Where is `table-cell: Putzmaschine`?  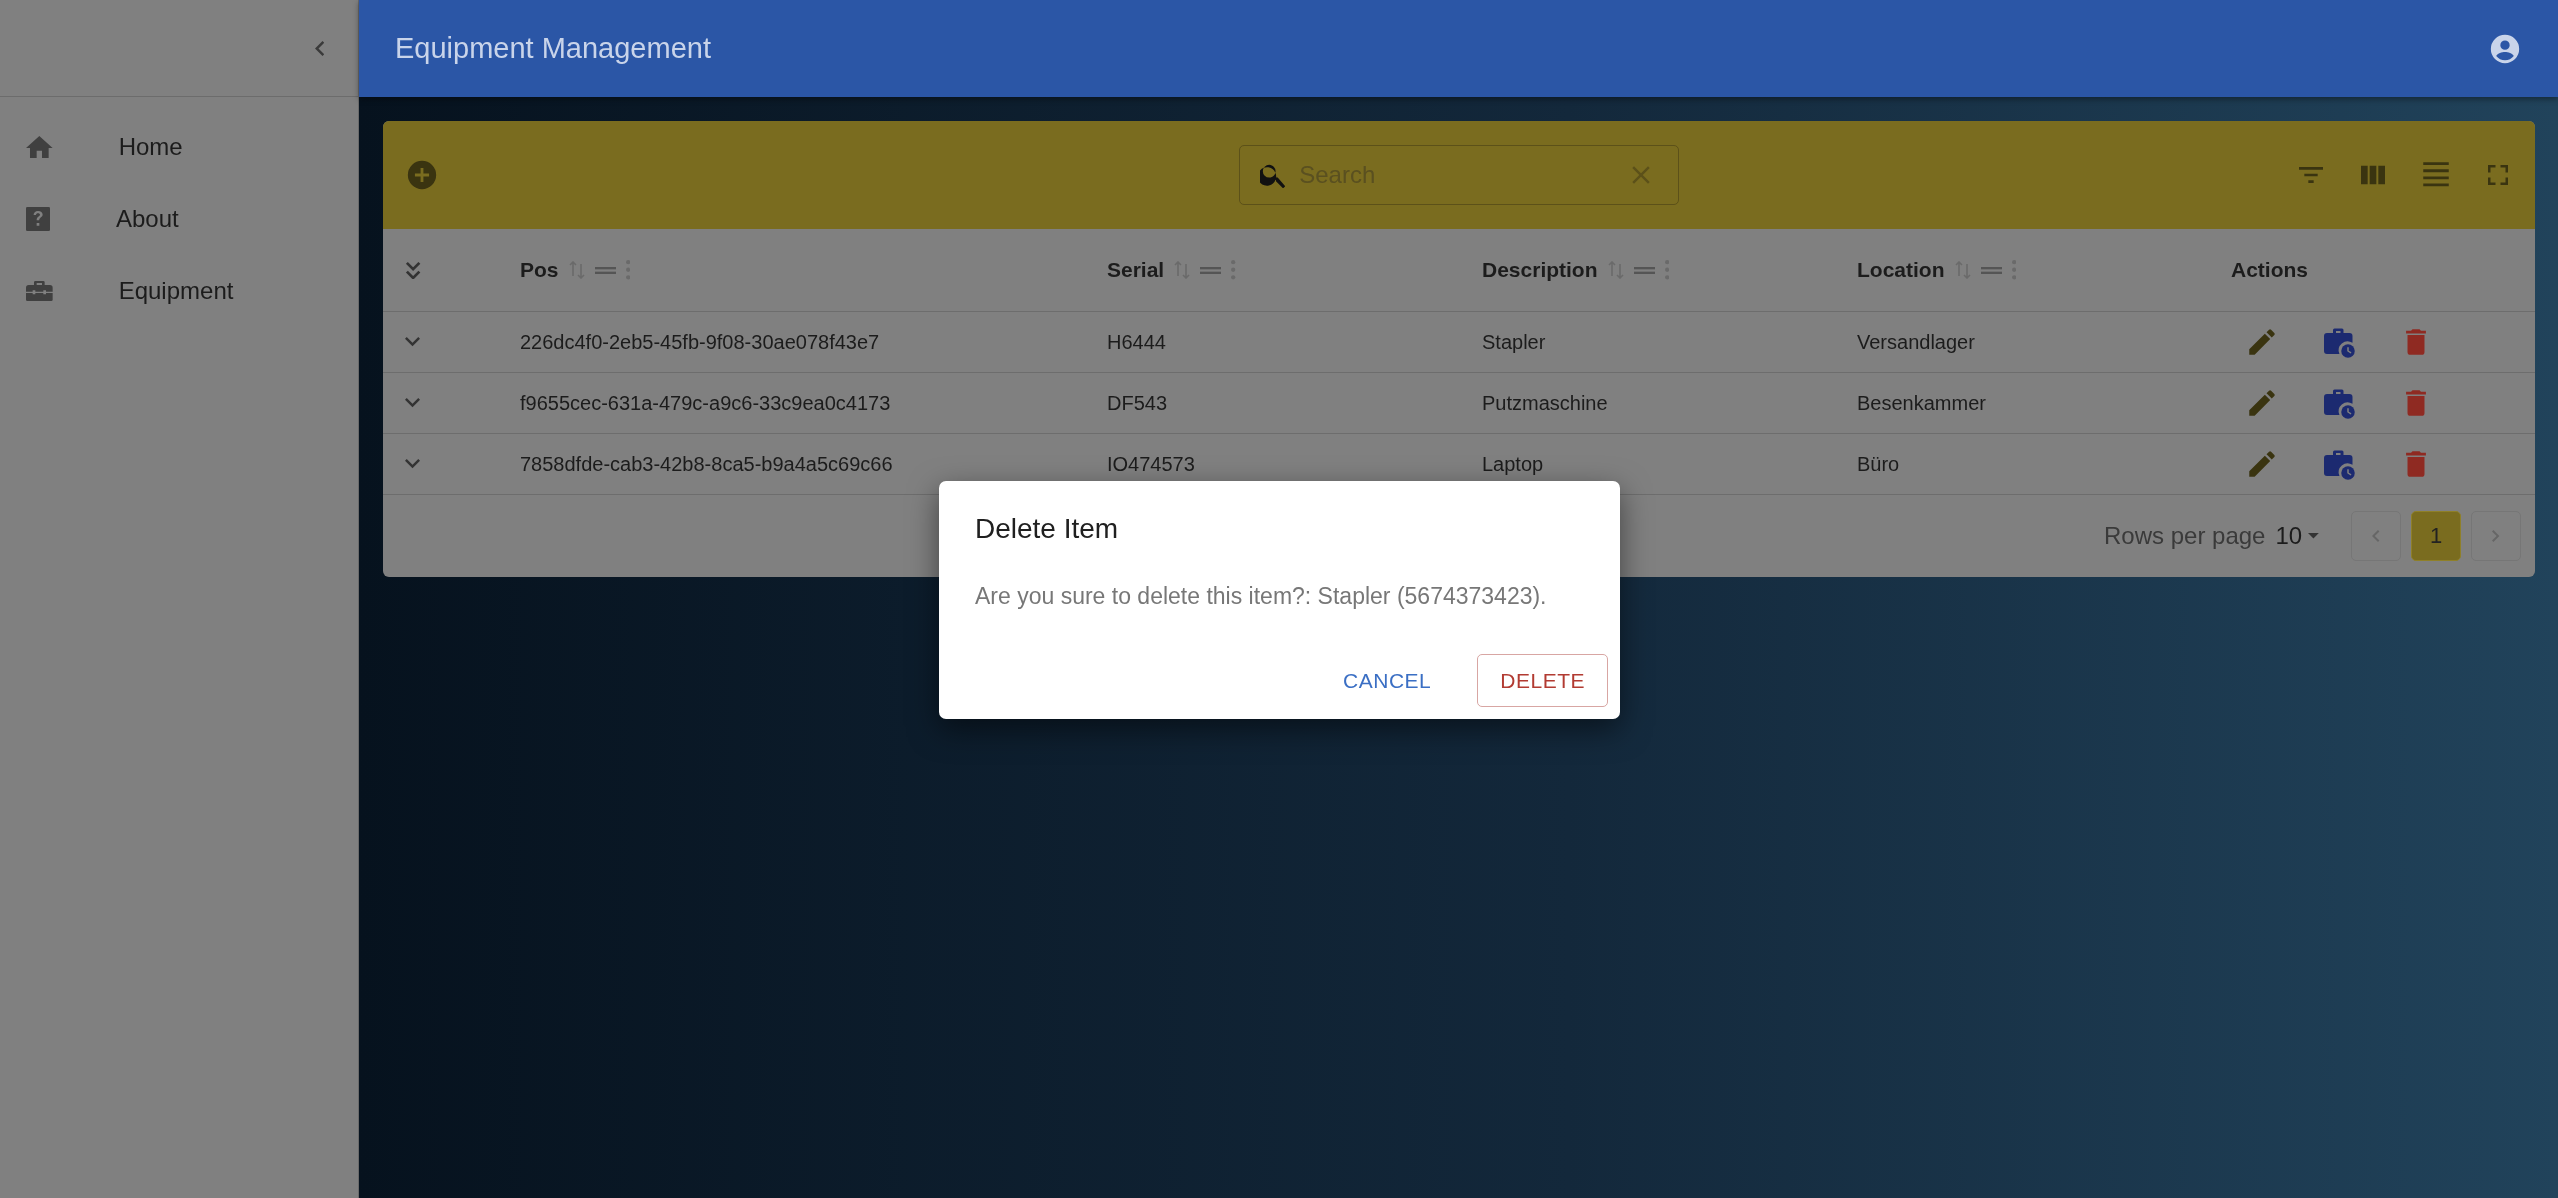
table-cell: Putzmaschine is located at coordinates (1545, 403).